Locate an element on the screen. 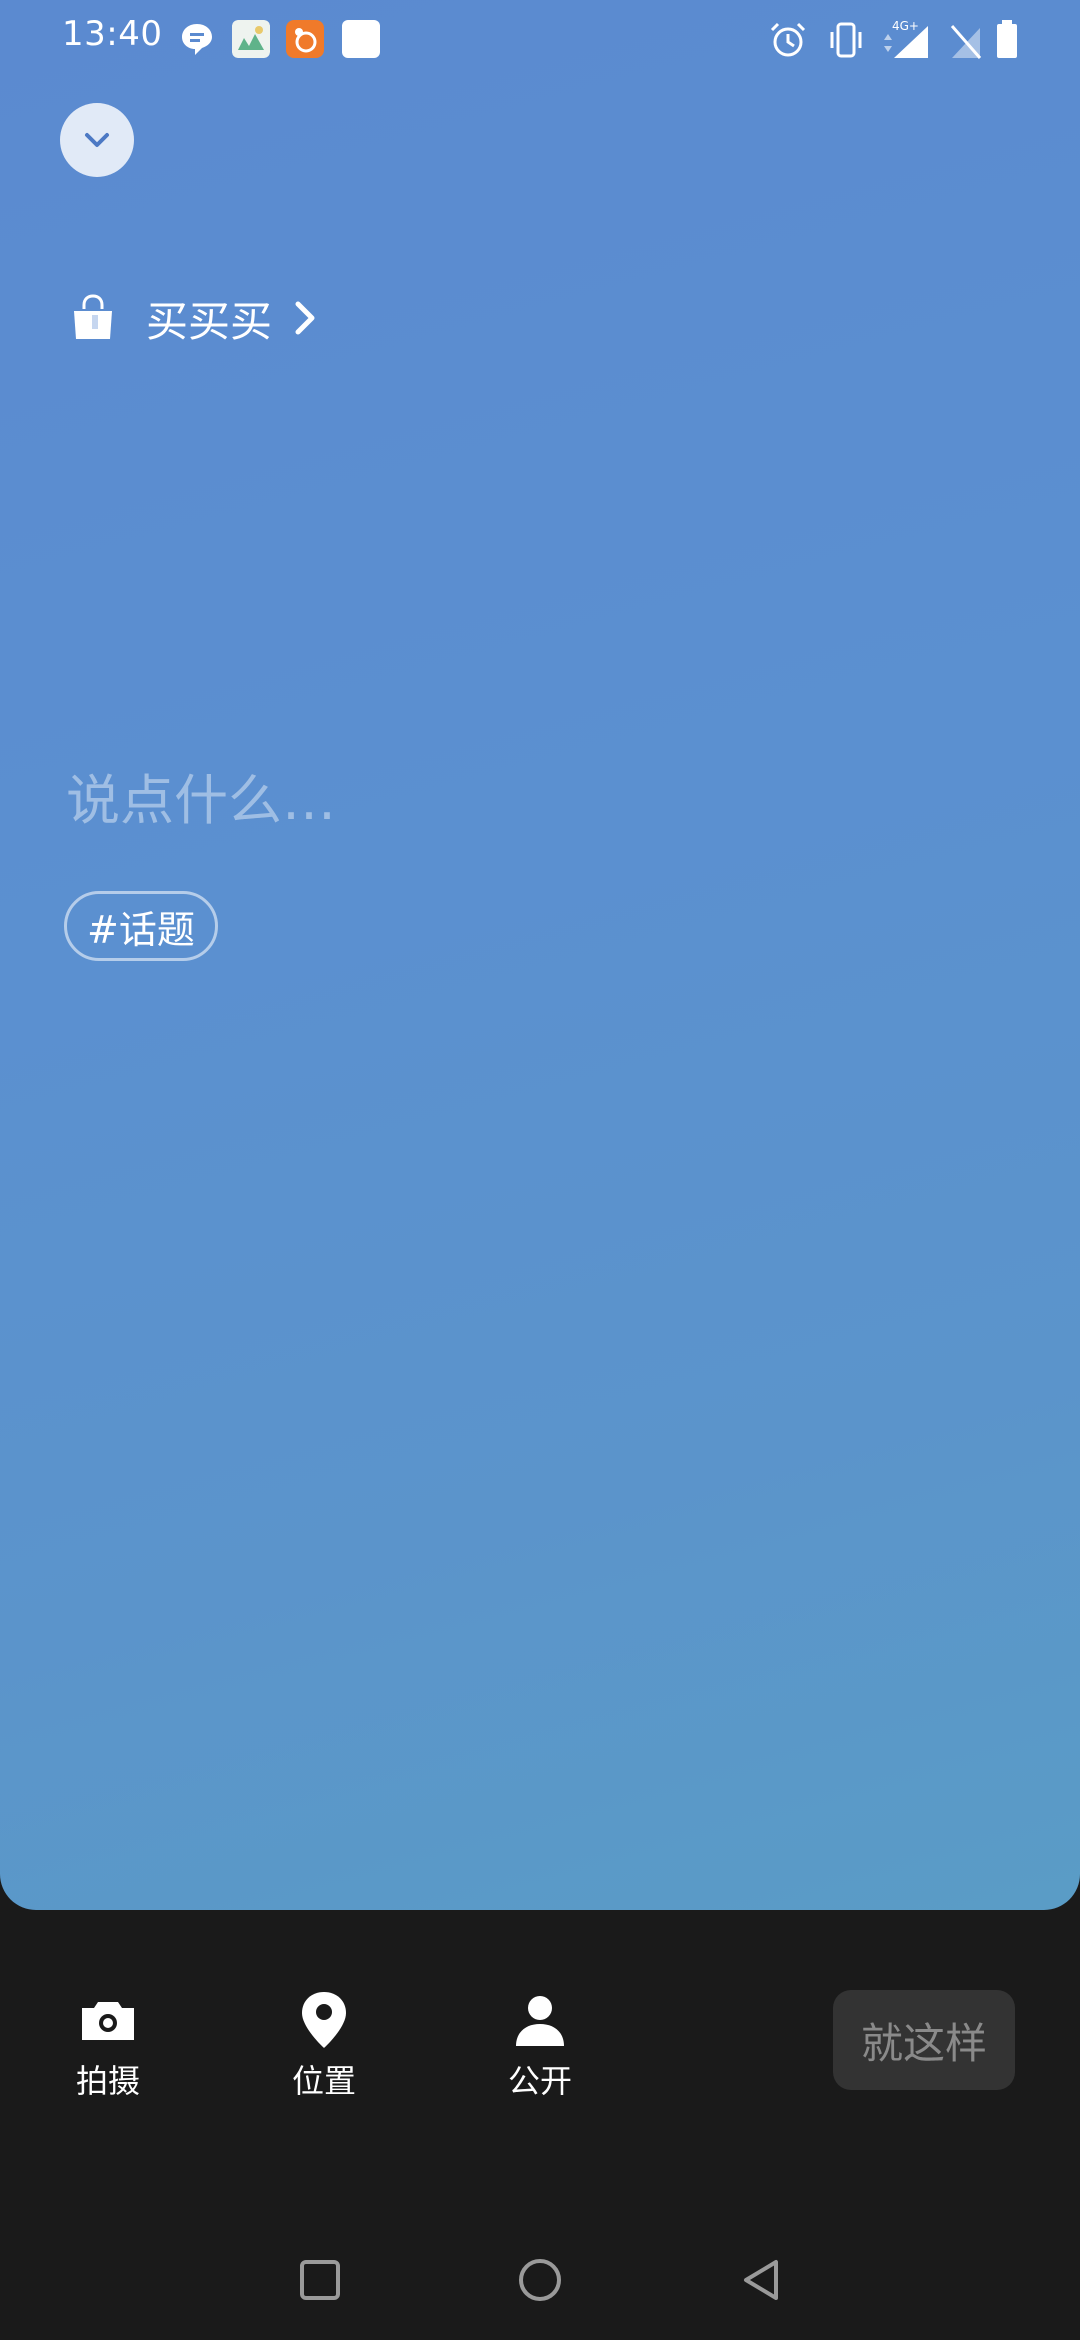  status-bar: 13:40 4G+ is located at coordinates (540, 40).